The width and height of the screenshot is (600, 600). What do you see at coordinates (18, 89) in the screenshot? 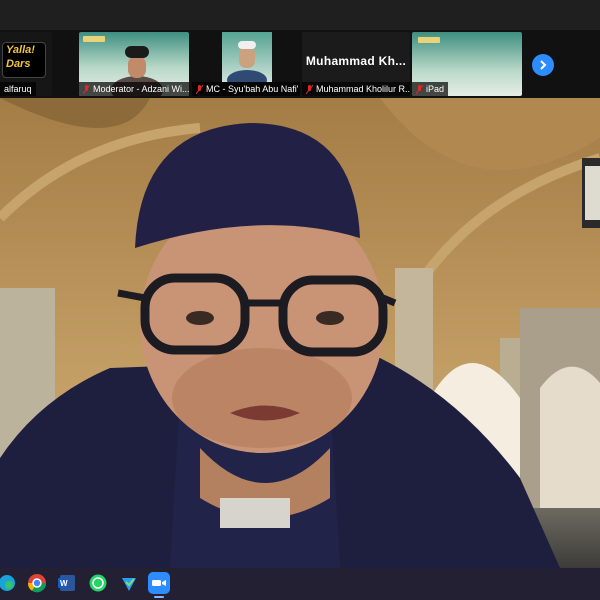
I see `participant-name-label: alfaruq` at bounding box center [18, 89].